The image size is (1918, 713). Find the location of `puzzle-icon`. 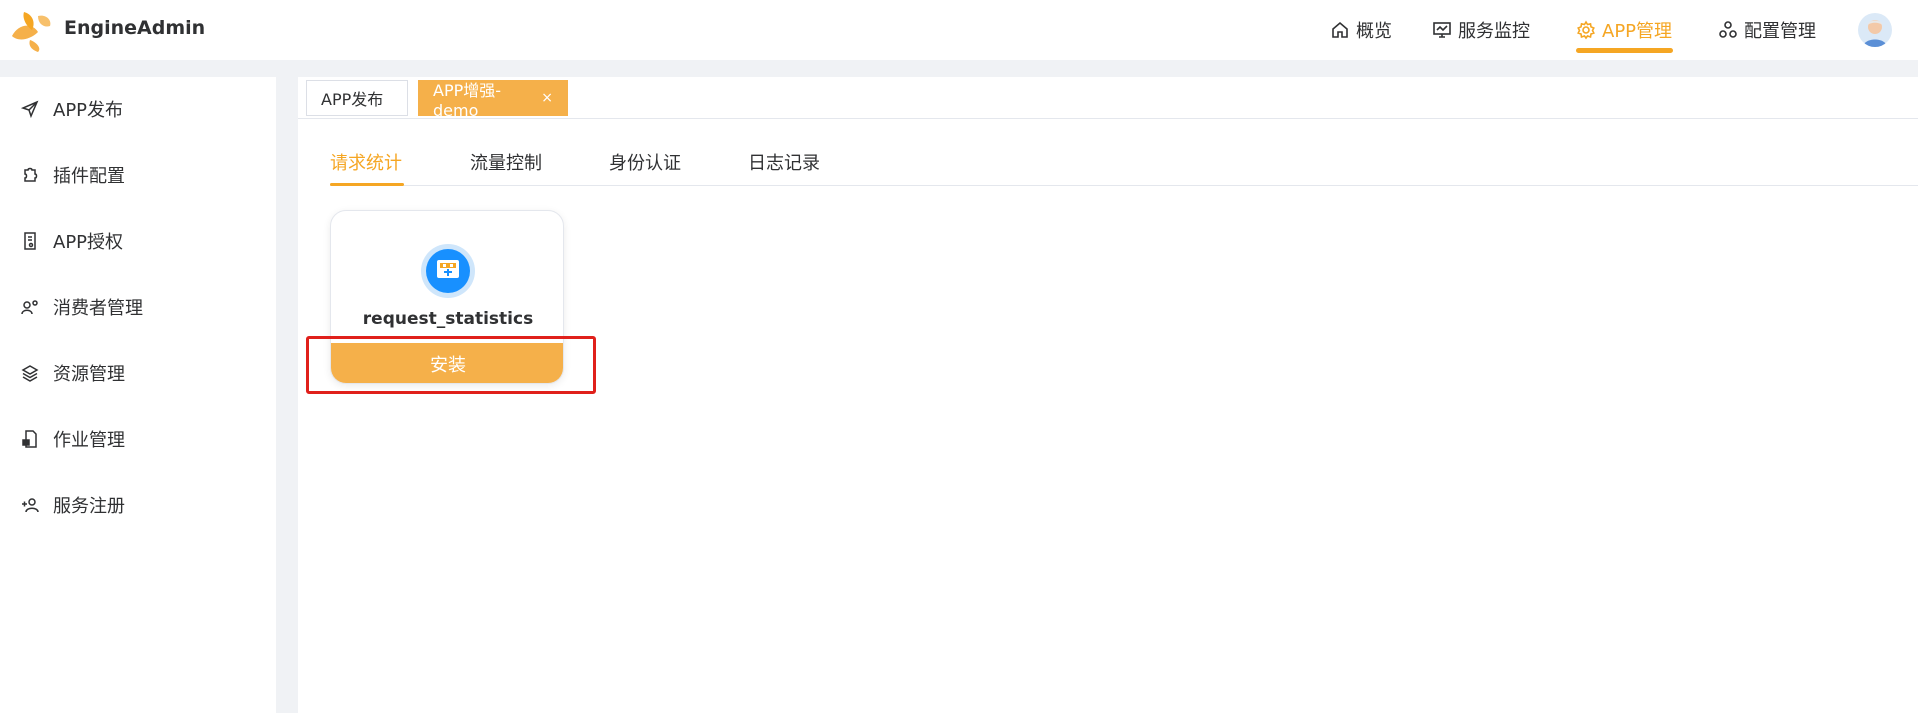

puzzle-icon is located at coordinates (31, 174).